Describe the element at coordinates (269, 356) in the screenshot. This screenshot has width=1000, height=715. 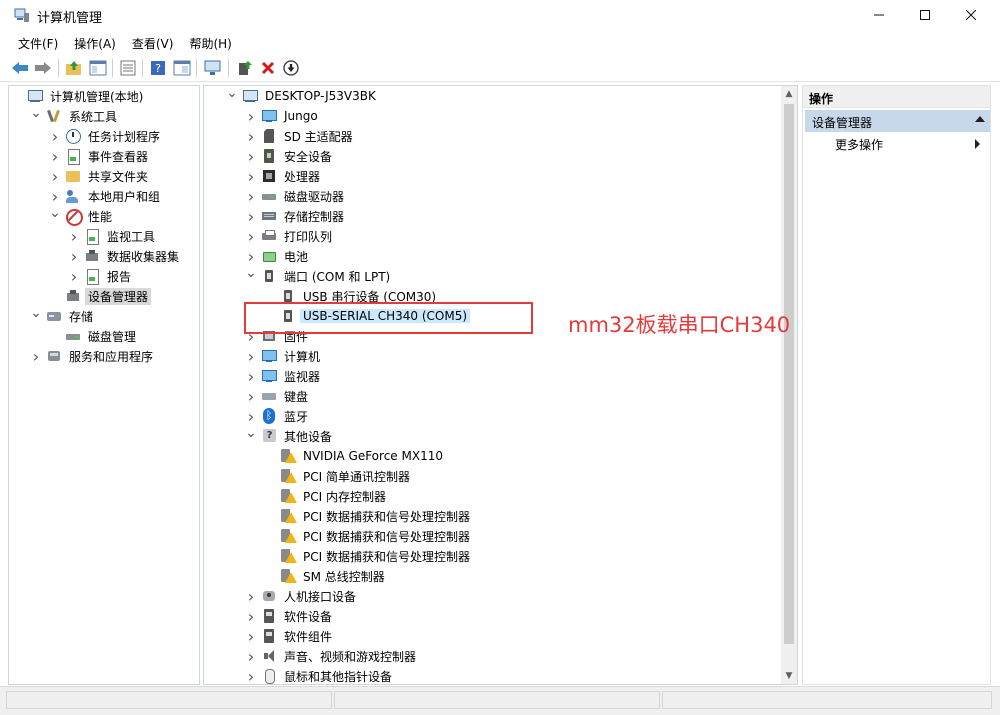
I see `computer-icon` at that location.